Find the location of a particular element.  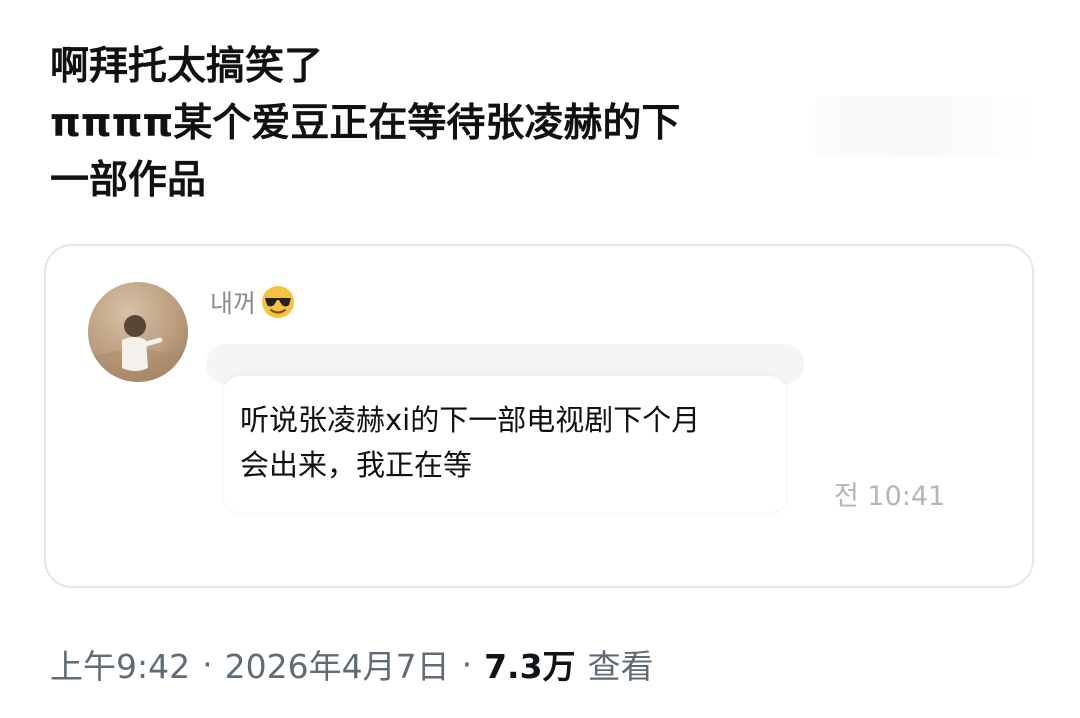

message-text-line: 会出来，我正在等 is located at coordinates (356, 465).